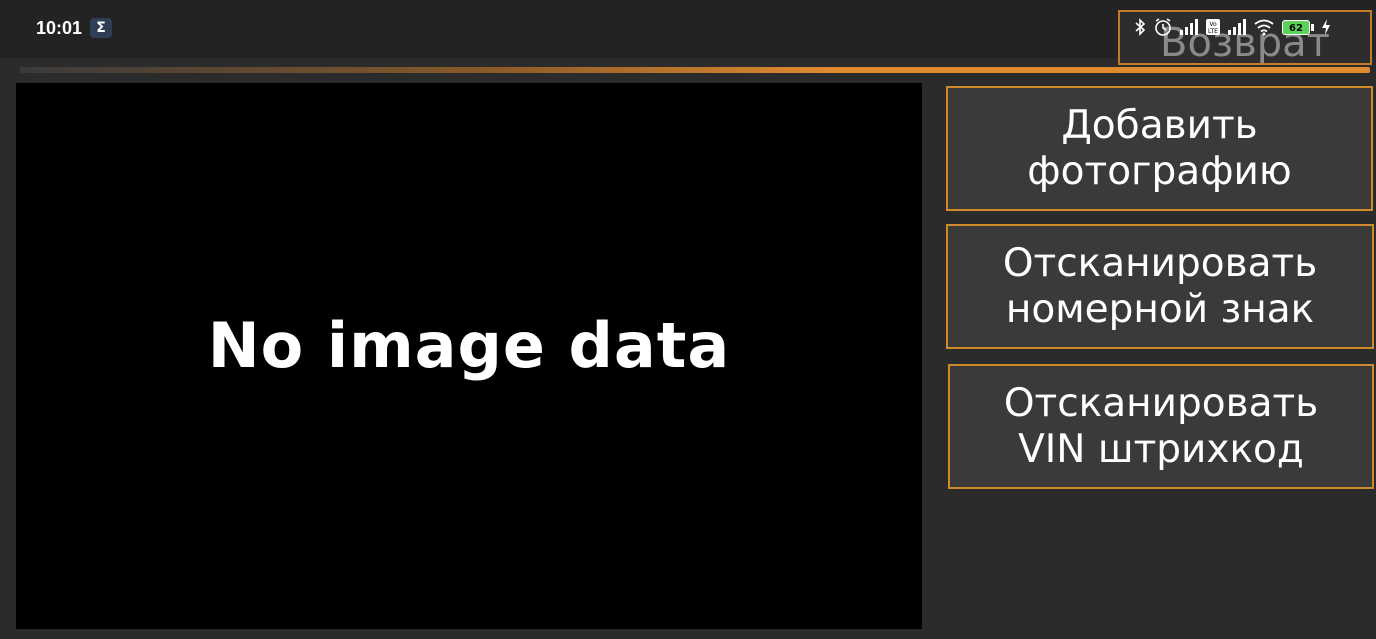 The height and width of the screenshot is (639, 1376). I want to click on battery-icon: 62, so click(1298, 27).